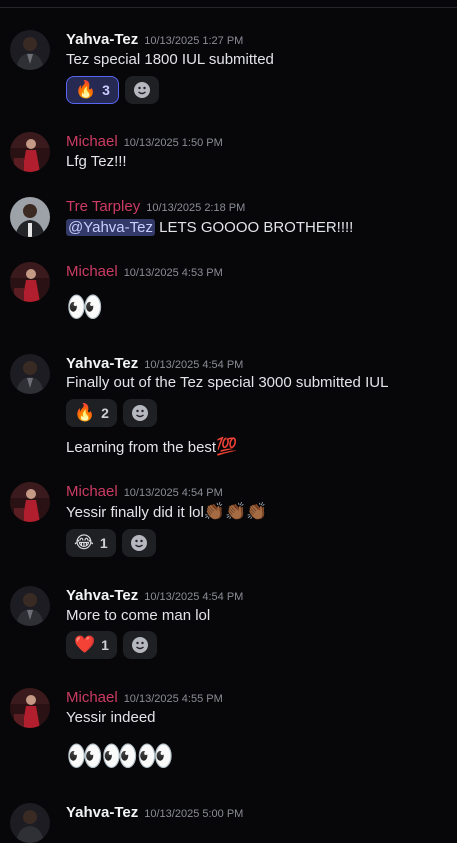  I want to click on message-text-rest: LETS GOOOO BROTHER!!!!, so click(254, 227).